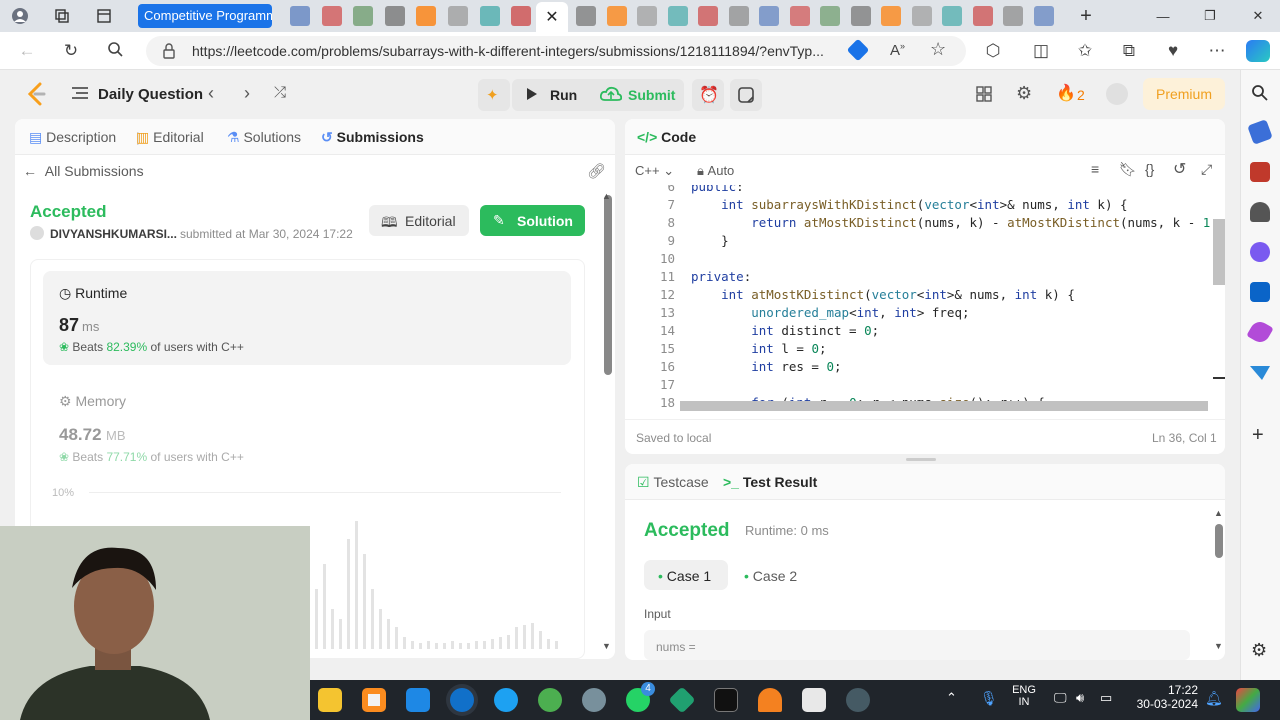  I want to click on expand-icon: ⤢, so click(1206, 169).